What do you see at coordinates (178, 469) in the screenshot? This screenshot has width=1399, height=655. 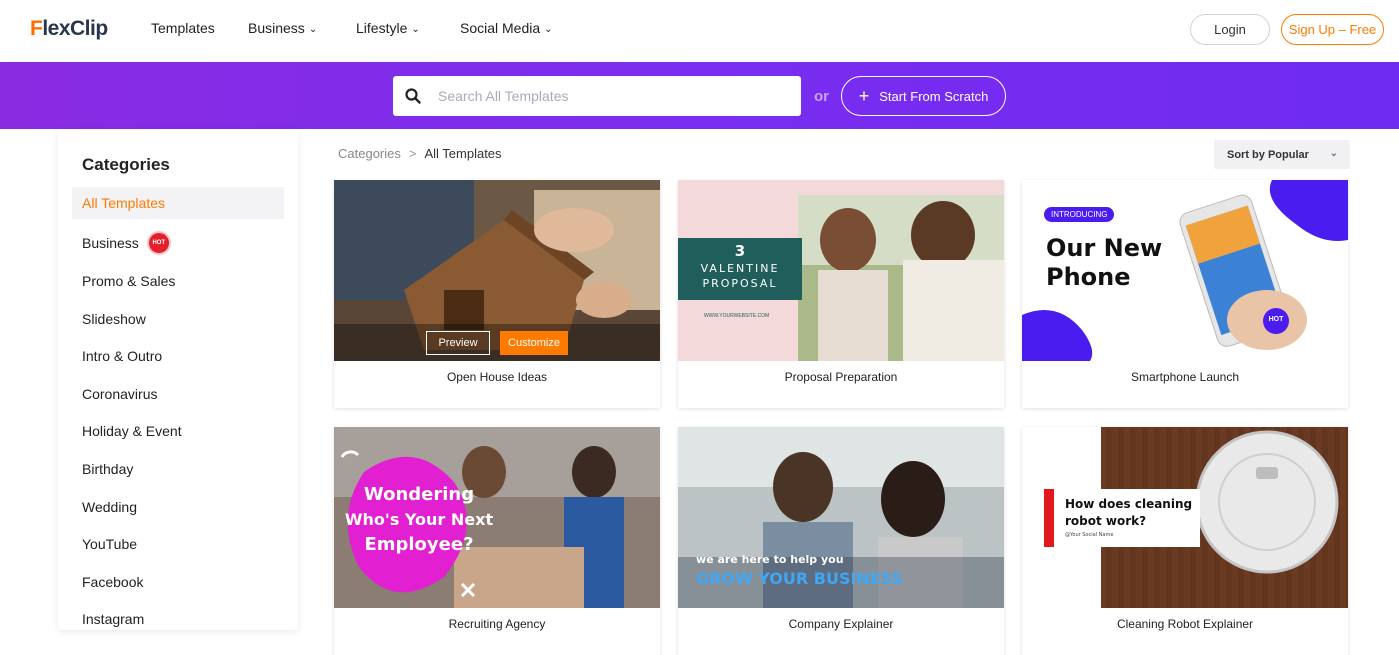 I see `category-birthday: Birthday` at bounding box center [178, 469].